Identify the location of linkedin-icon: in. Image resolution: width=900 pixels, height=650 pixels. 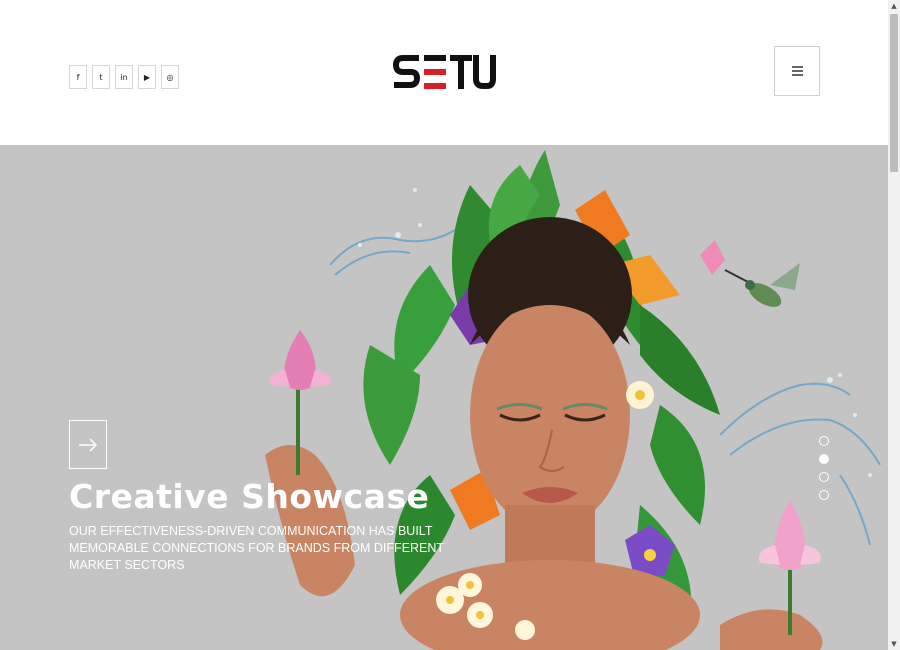
(124, 77).